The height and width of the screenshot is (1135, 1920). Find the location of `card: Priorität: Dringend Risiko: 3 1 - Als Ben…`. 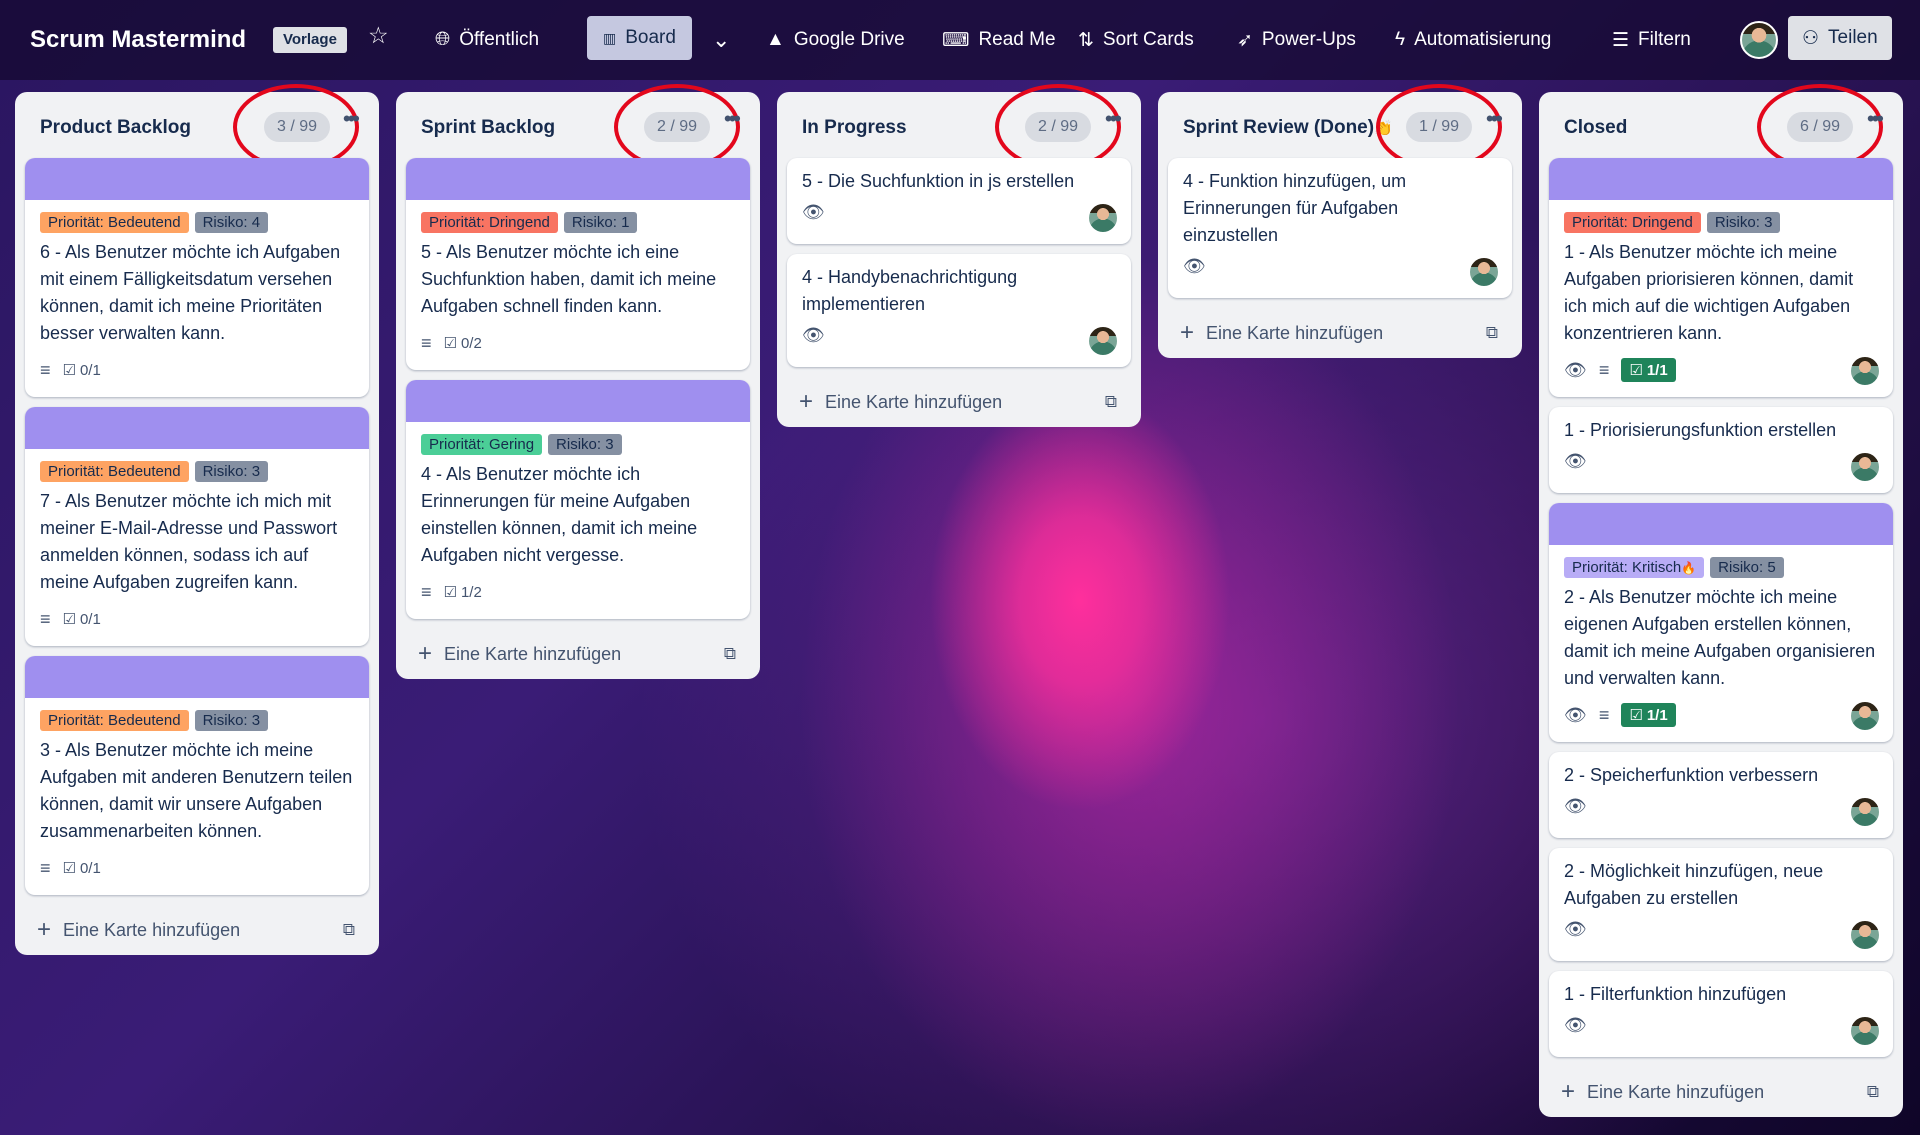

card: Priorität: Dringend Risiko: 3 1 - Als Ben… is located at coordinates (1721, 277).